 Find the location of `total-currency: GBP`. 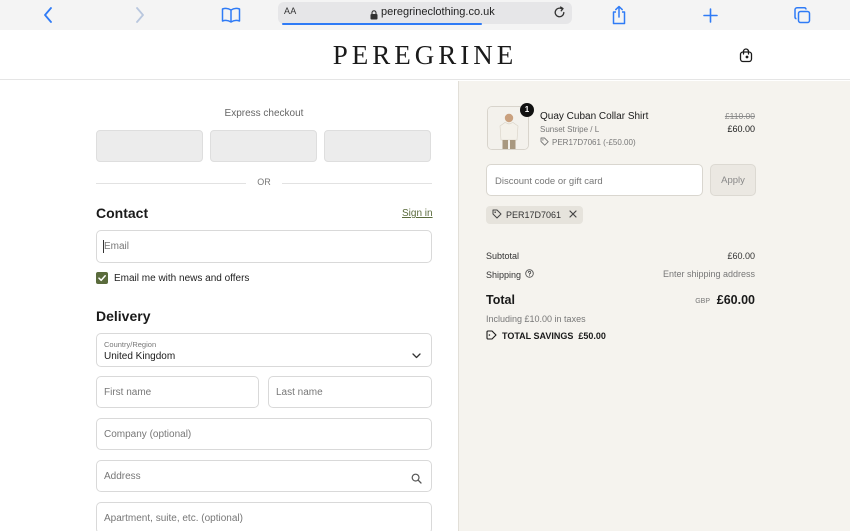

total-currency: GBP is located at coordinates (702, 301).